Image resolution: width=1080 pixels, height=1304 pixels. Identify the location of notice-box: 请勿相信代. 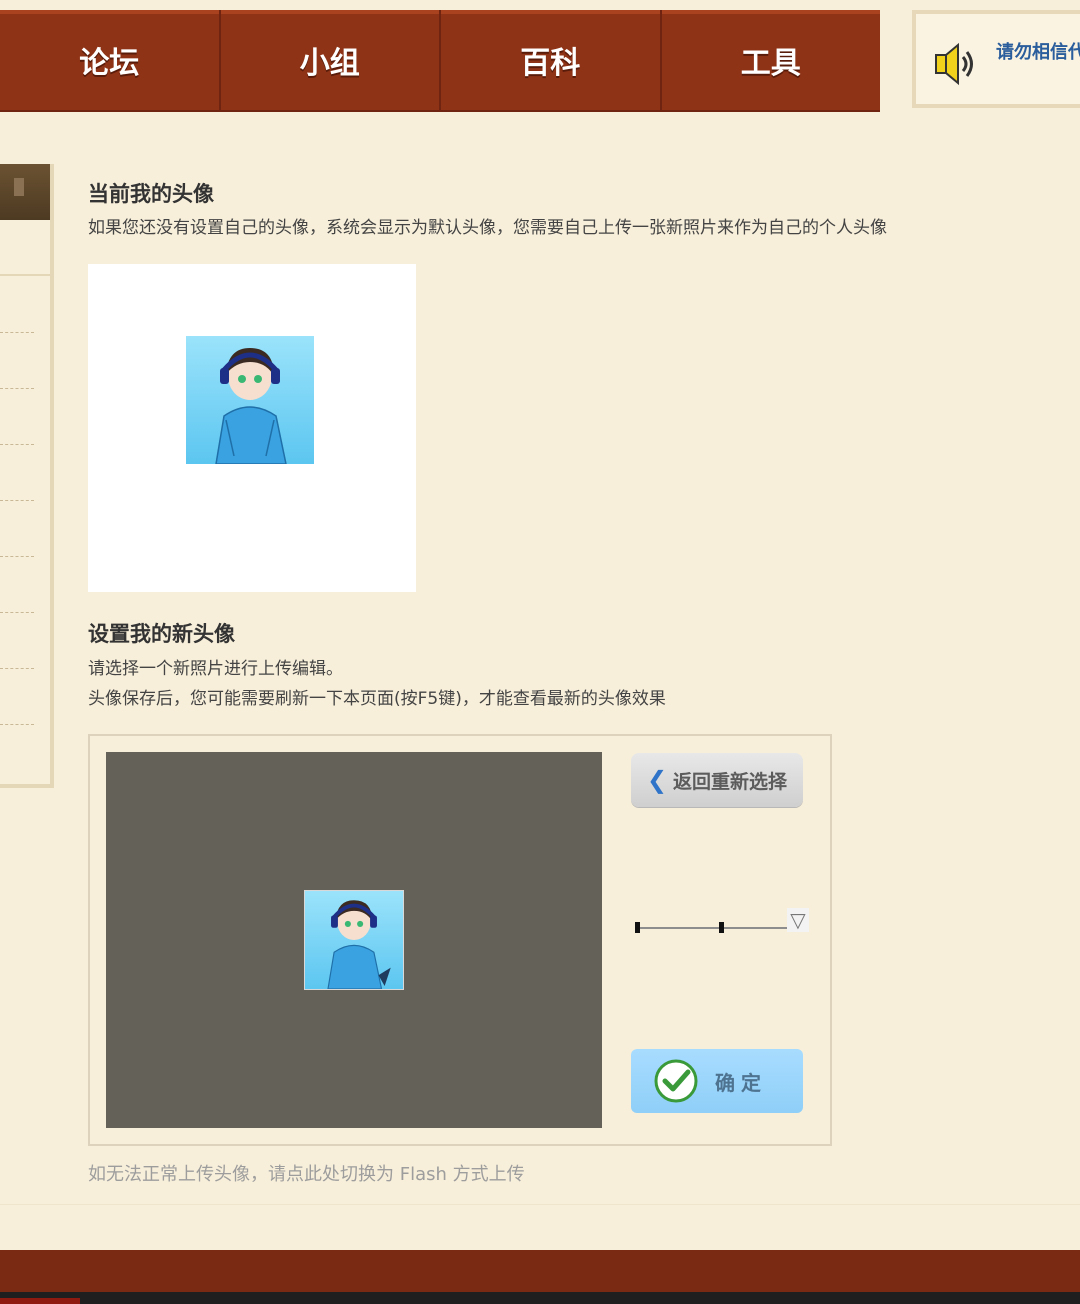
(996, 59).